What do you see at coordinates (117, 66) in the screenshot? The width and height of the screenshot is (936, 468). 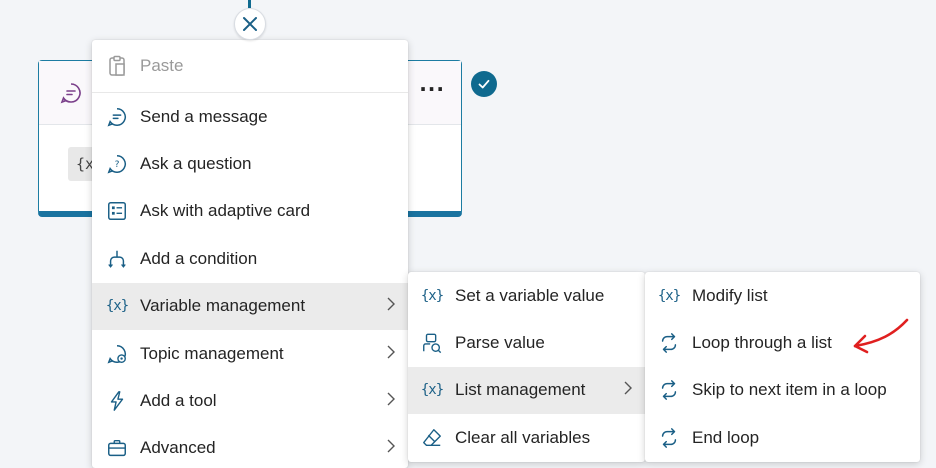 I see `paste-icon` at bounding box center [117, 66].